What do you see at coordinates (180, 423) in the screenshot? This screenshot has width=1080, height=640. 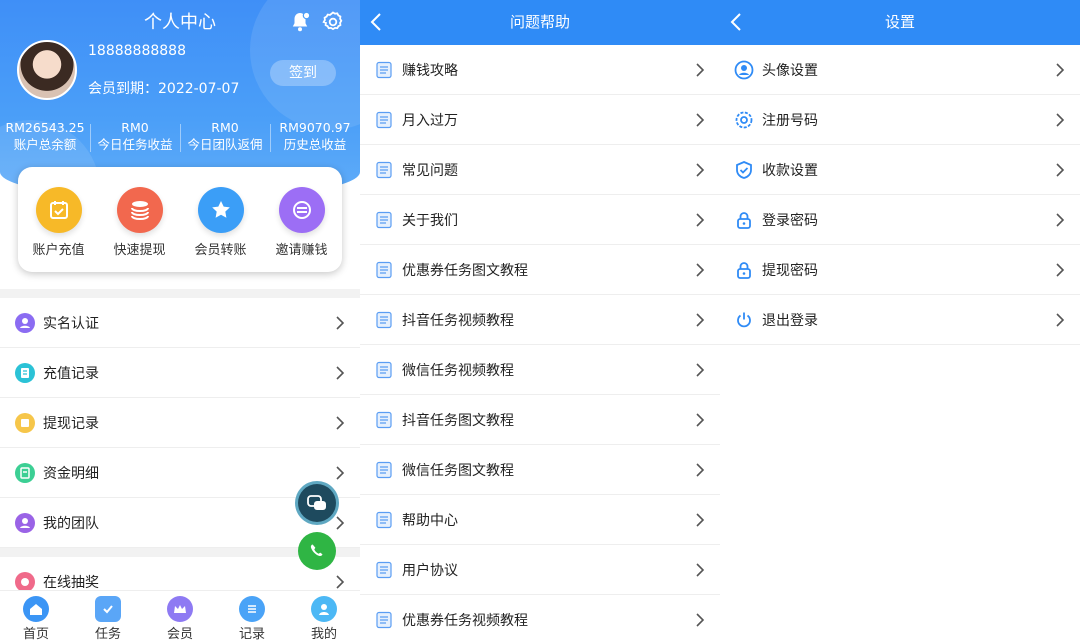 I see `menu-item-withdraw-records: 提现记录` at bounding box center [180, 423].